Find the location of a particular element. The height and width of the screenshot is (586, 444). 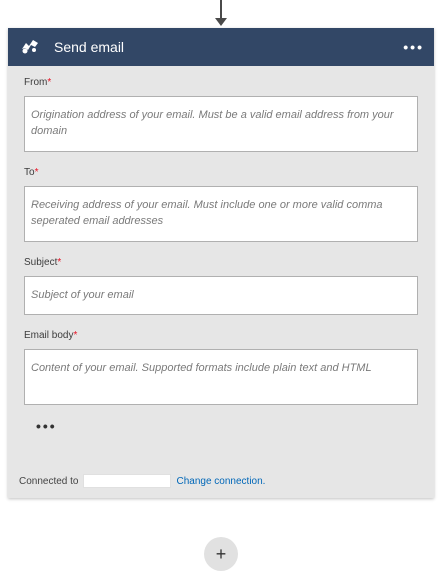

card-footer: Connected to Change connection. is located at coordinates (221, 481).